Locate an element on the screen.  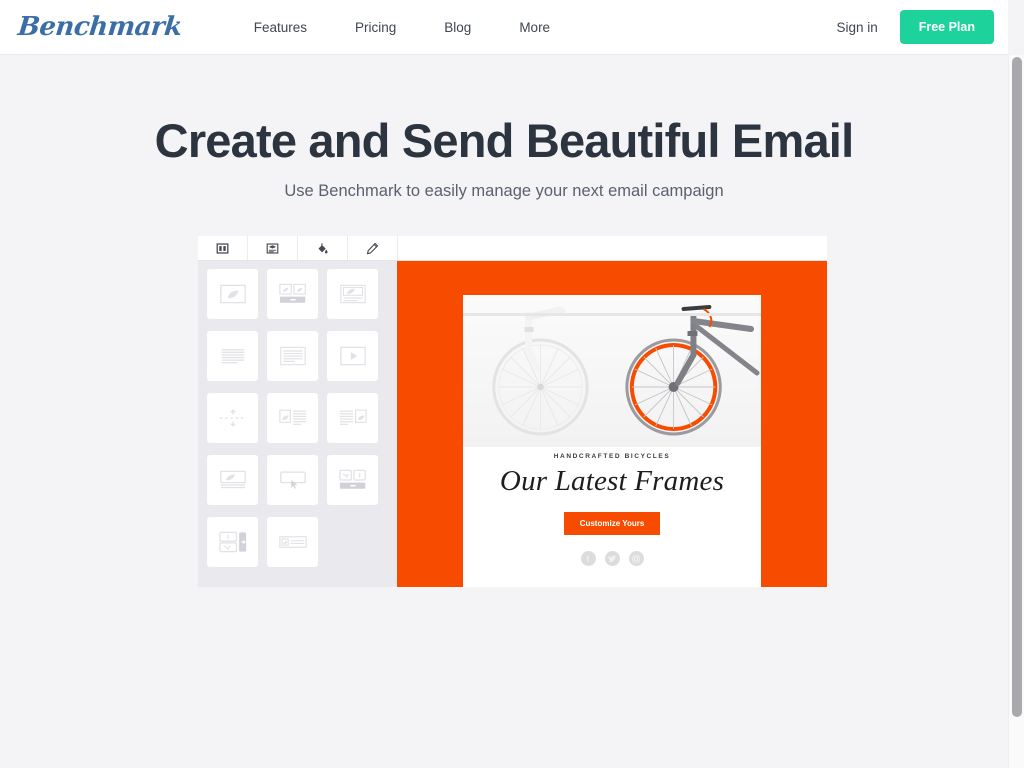
twitter-icon is located at coordinates (612, 558).